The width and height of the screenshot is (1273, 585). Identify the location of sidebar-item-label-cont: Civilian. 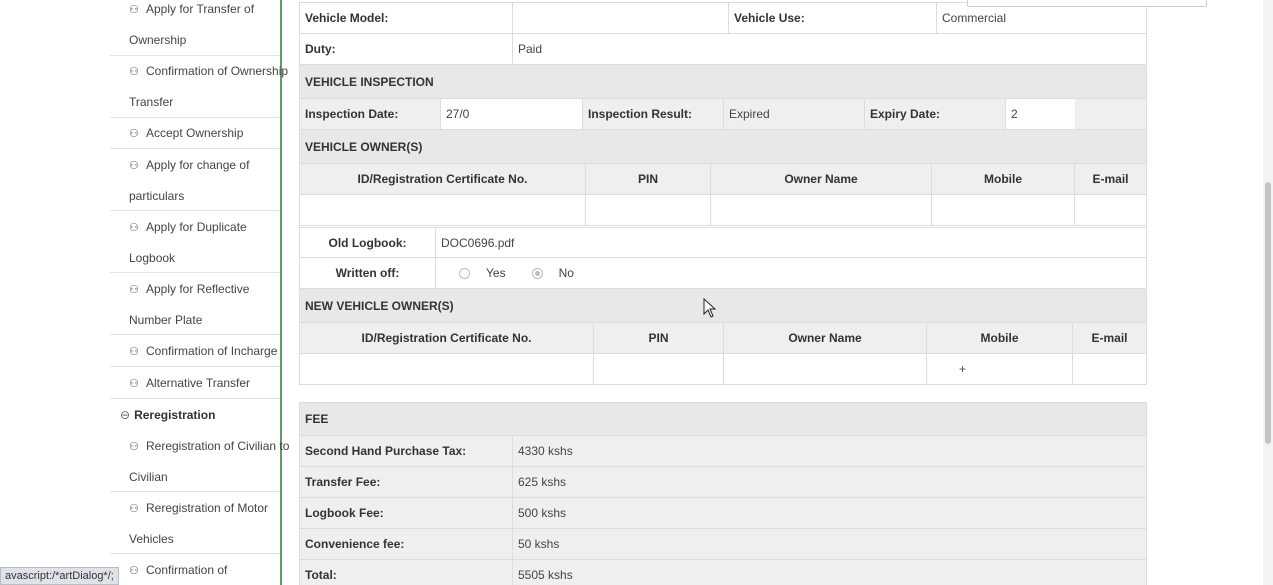
(148, 477).